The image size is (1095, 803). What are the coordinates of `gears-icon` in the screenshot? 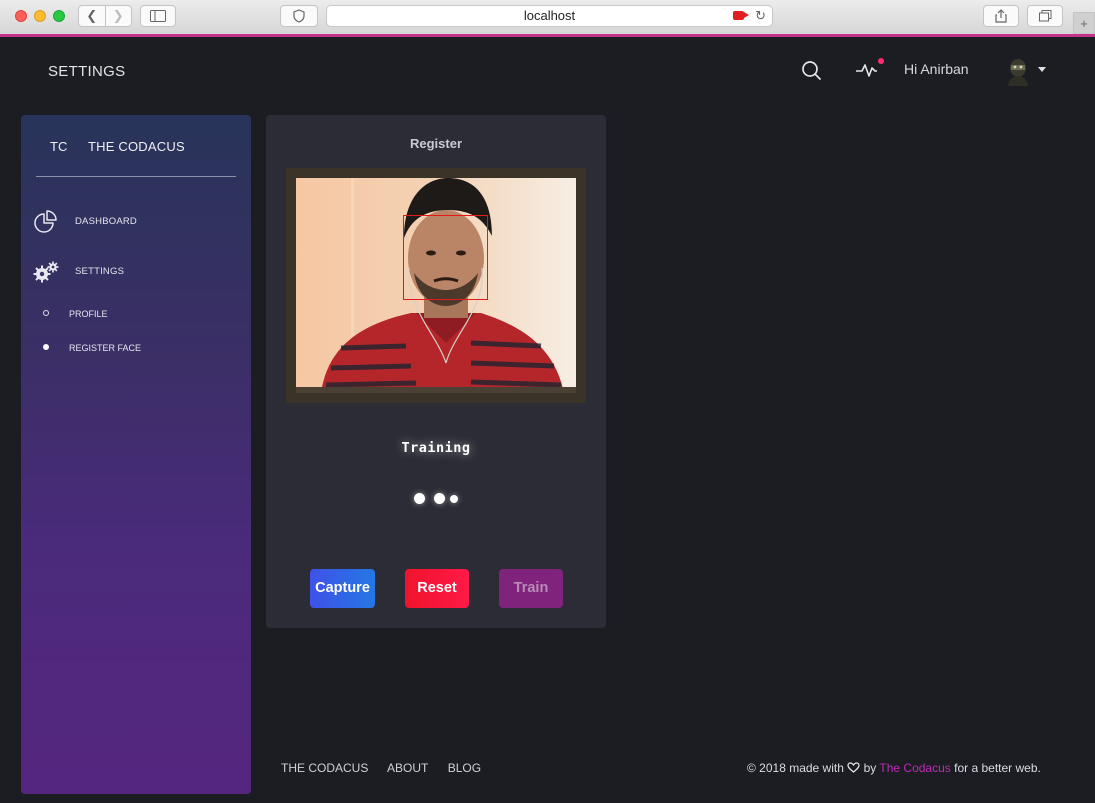 It's located at (46, 272).